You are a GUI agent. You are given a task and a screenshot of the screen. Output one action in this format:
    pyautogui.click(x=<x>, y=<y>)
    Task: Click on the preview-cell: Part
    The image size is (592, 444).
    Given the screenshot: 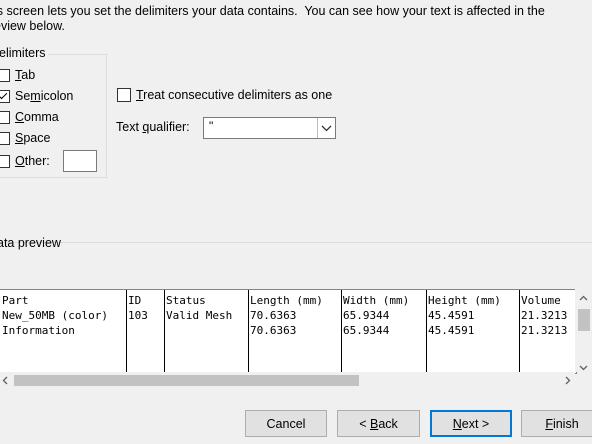 What is the action you would take?
    pyautogui.click(x=15, y=300)
    